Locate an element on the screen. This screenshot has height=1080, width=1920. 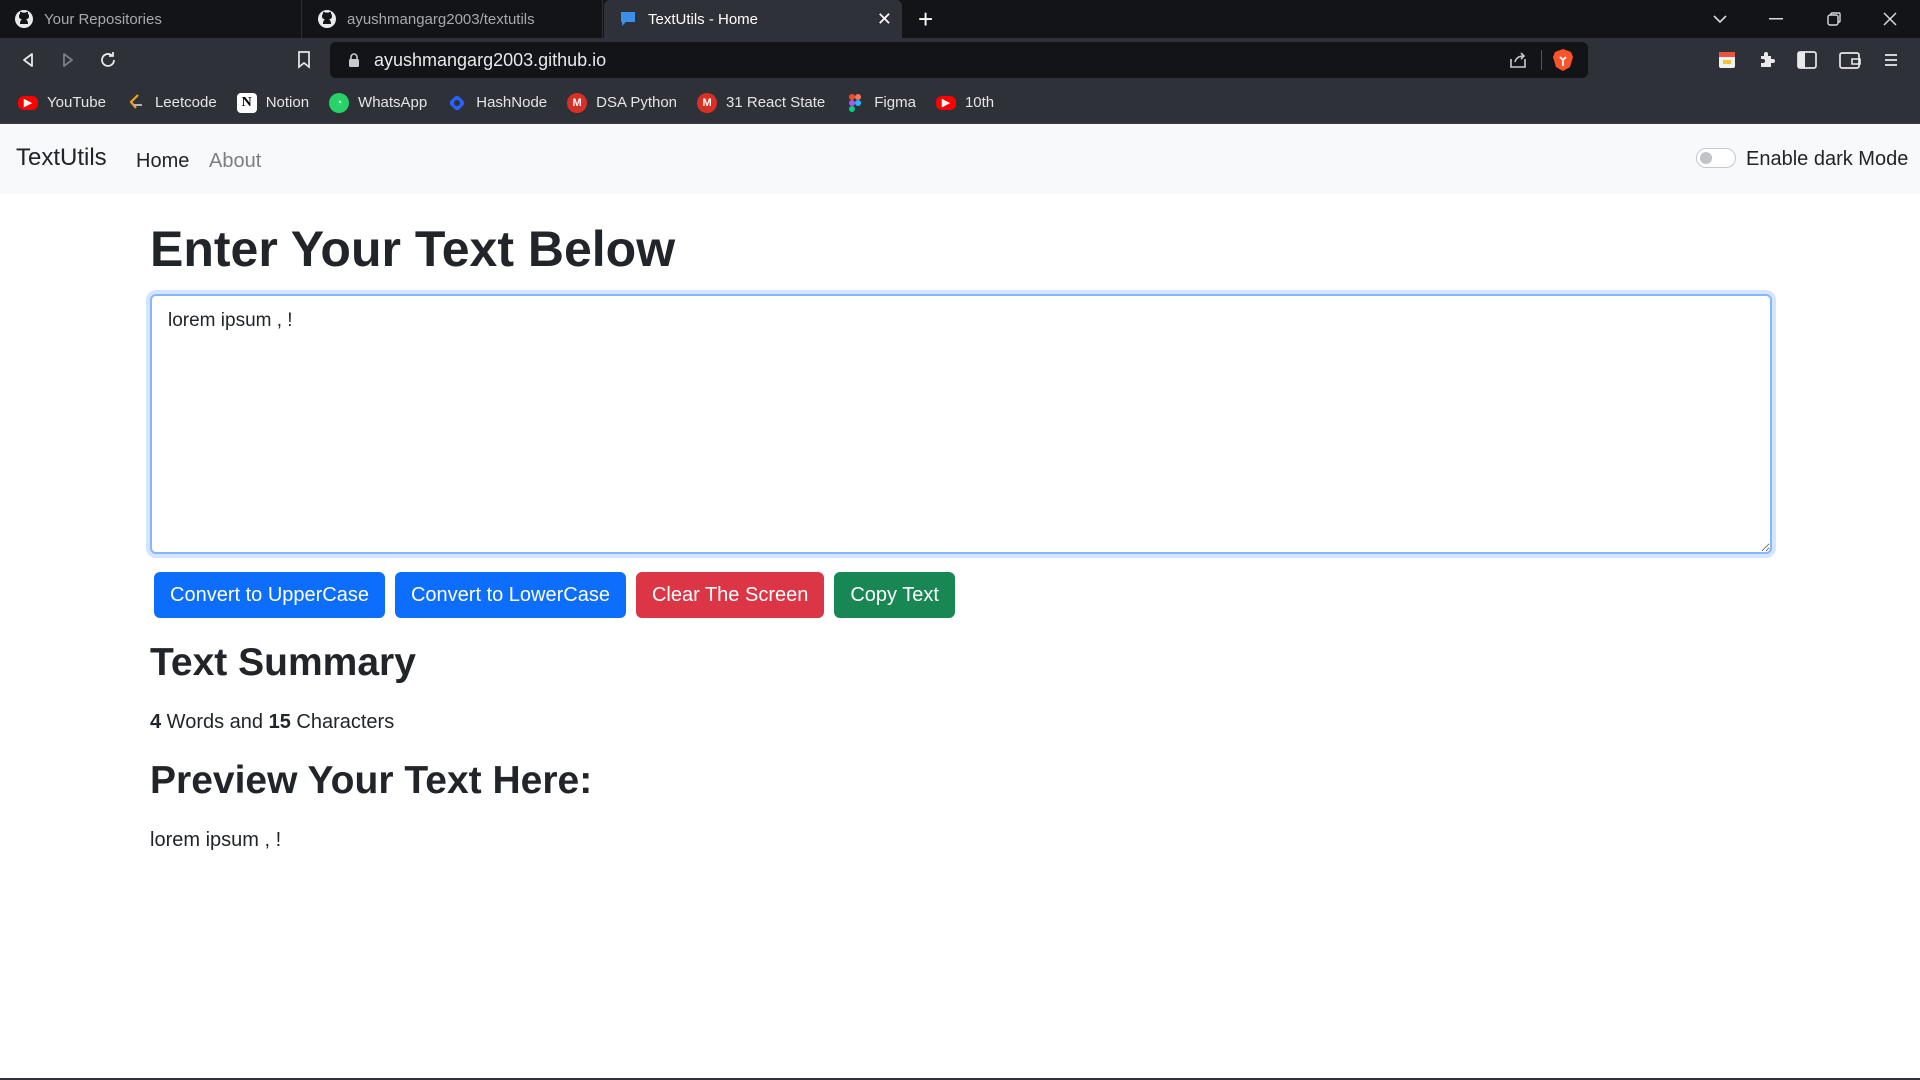
dark-mode-label: Enable dark Mode is located at coordinates (1827, 159).